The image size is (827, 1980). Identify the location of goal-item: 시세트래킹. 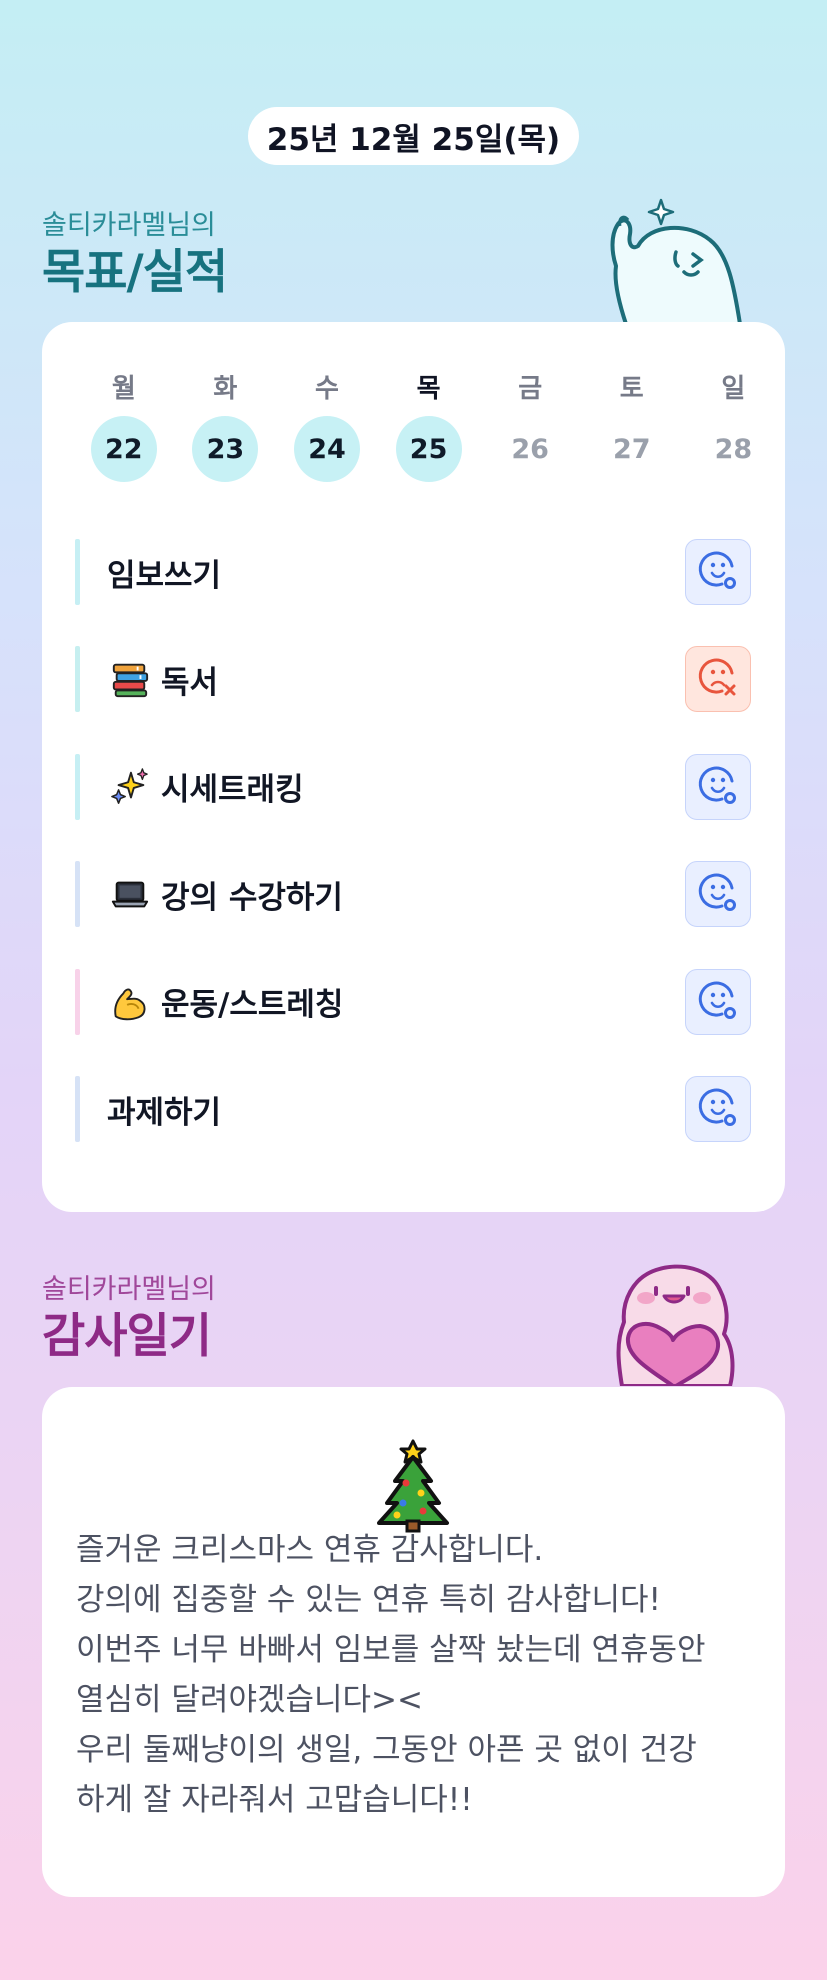
(413, 786).